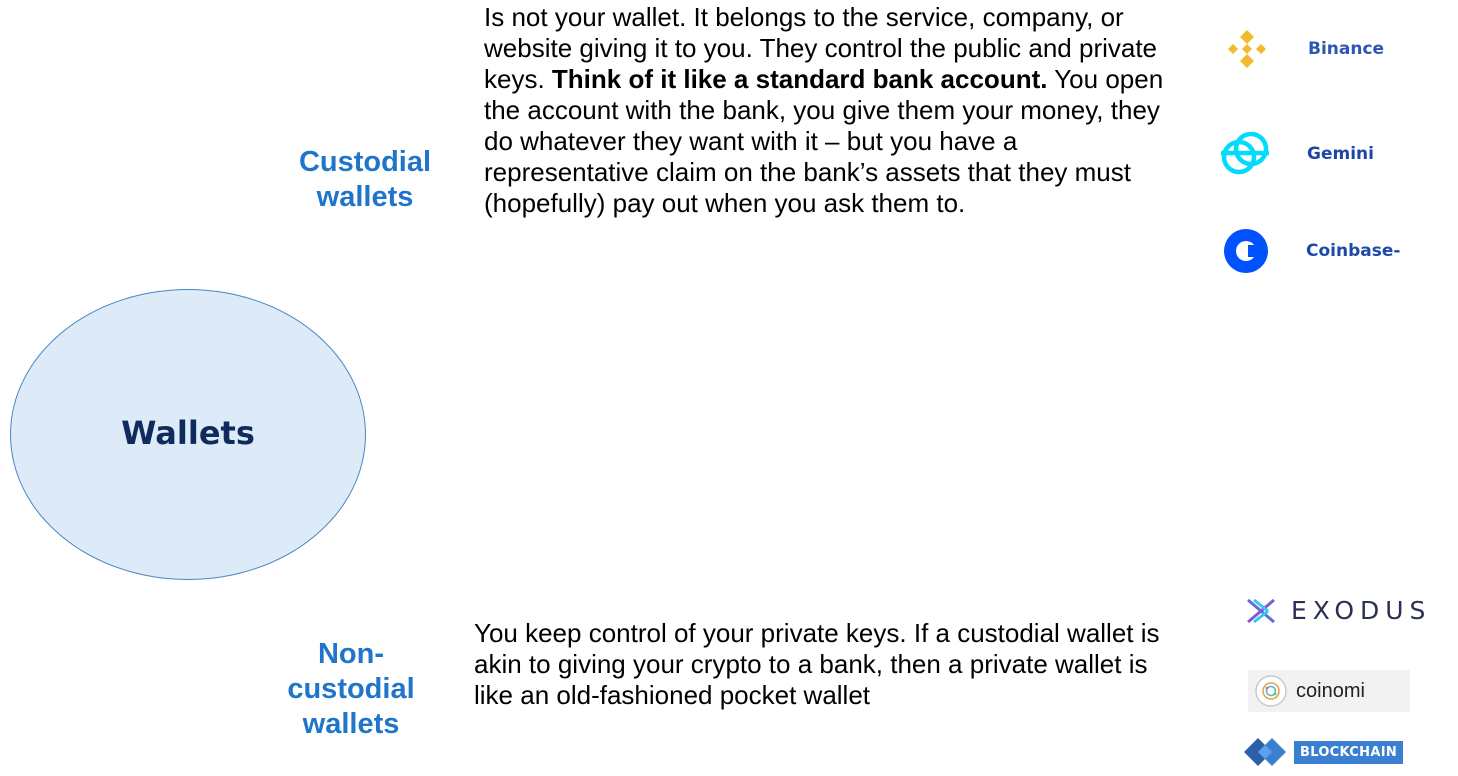  What do you see at coordinates (1353, 251) in the screenshot?
I see `coinbase-name: Coinbase-` at bounding box center [1353, 251].